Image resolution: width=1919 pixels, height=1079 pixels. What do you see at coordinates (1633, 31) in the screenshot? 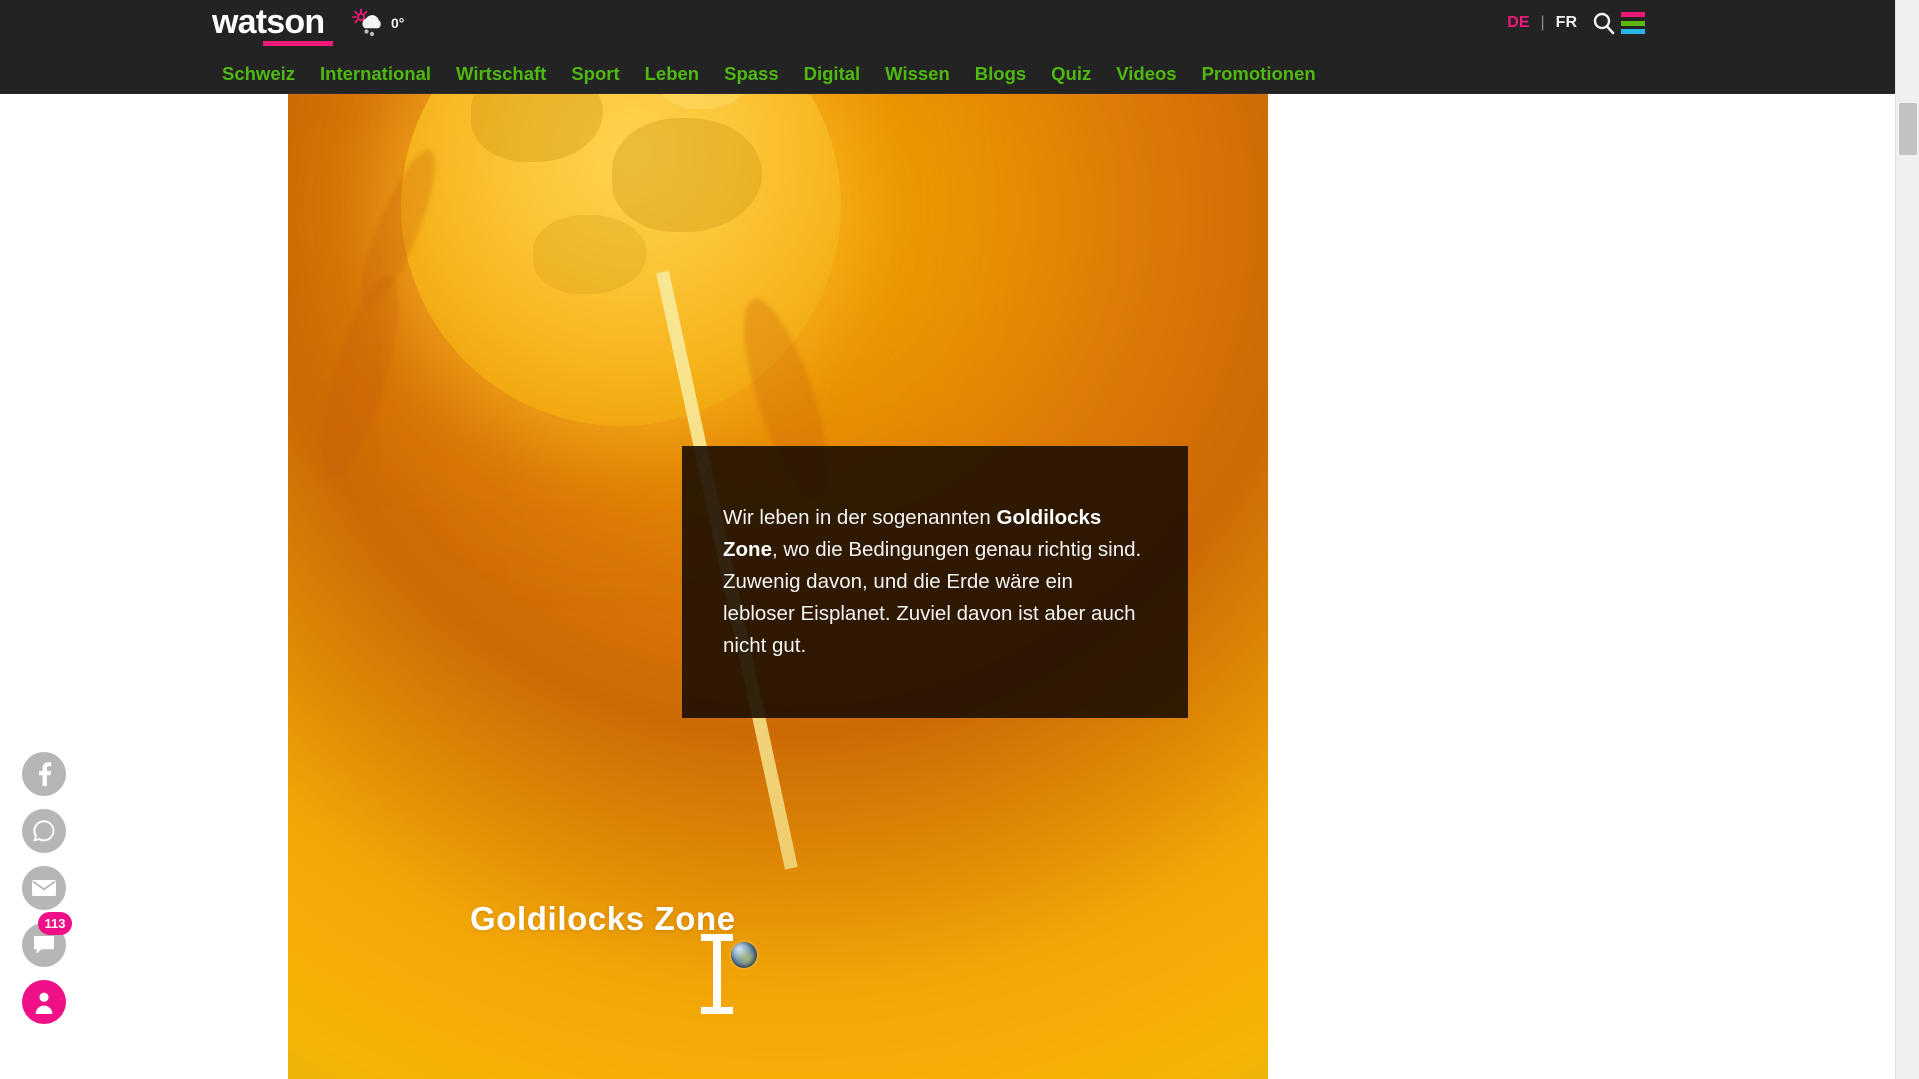
I see `menu-bar-blue` at bounding box center [1633, 31].